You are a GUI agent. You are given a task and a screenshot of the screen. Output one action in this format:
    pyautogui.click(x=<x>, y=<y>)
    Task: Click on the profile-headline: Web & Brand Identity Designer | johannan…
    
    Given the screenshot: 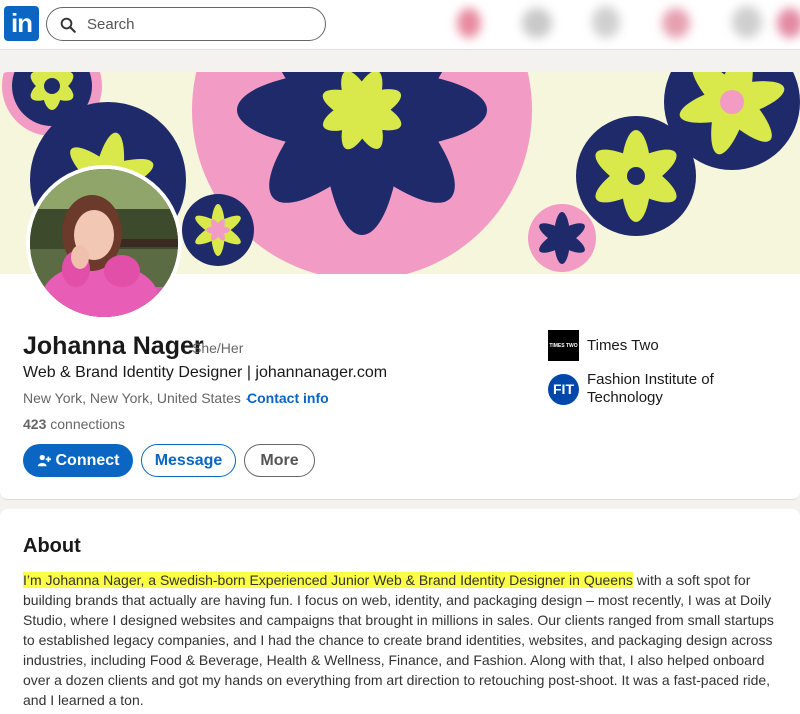 What is the action you would take?
    pyautogui.click(x=205, y=372)
    